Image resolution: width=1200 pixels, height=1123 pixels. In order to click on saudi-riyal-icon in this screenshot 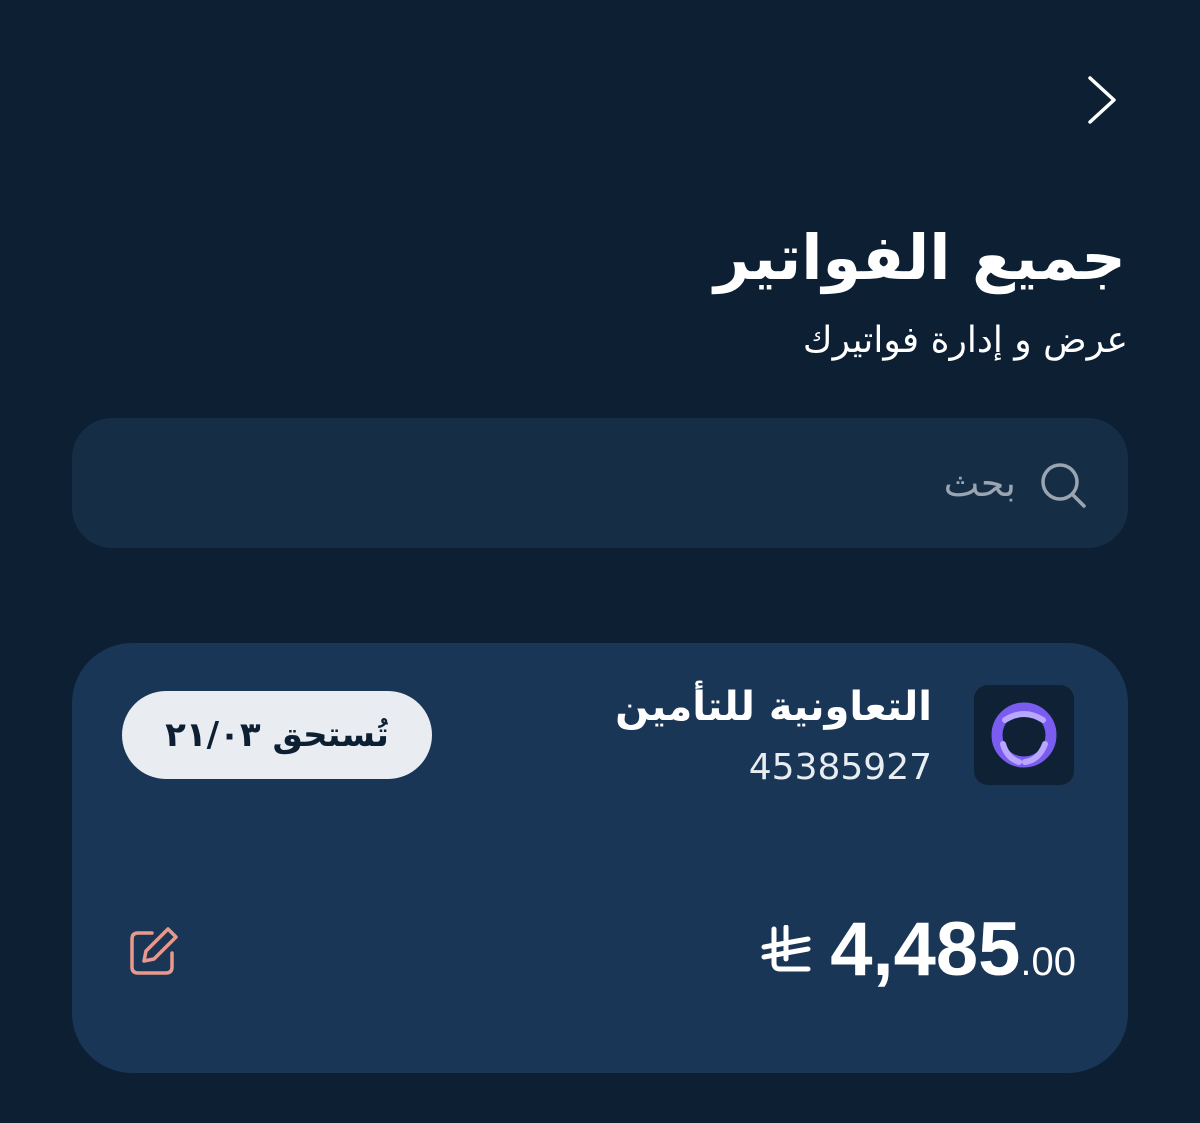, I will do `click(786, 948)`.